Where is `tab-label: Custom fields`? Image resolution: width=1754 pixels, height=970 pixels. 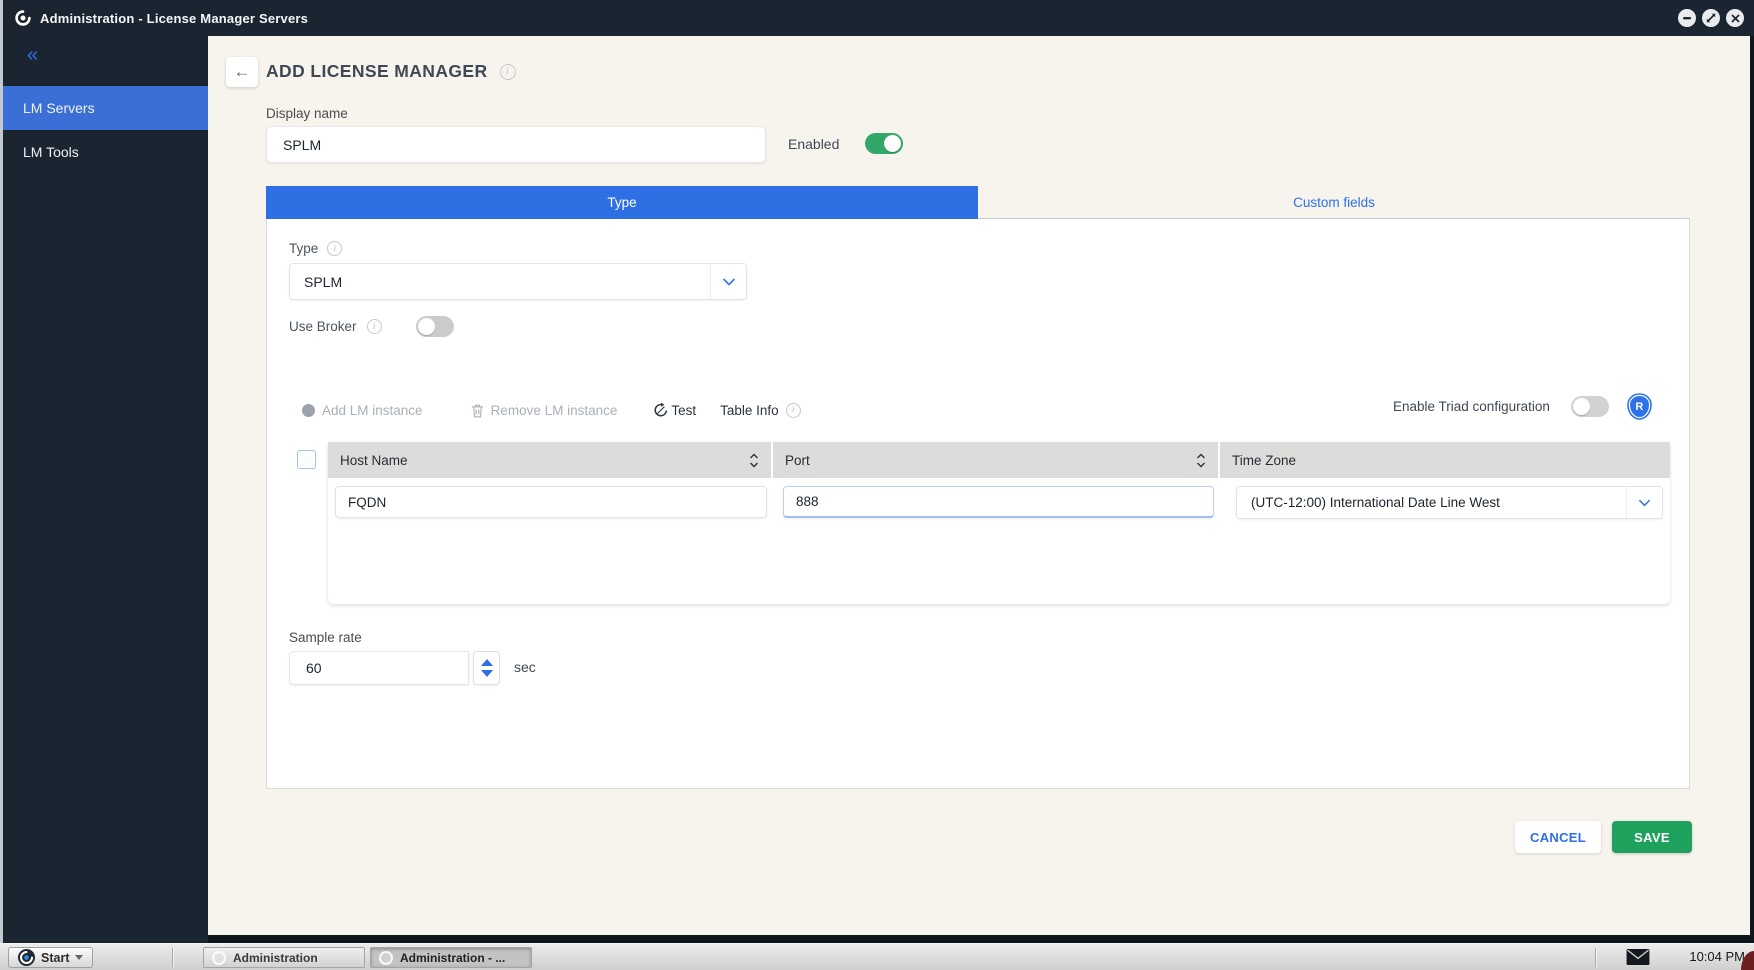
tab-label: Custom fields is located at coordinates (1334, 202).